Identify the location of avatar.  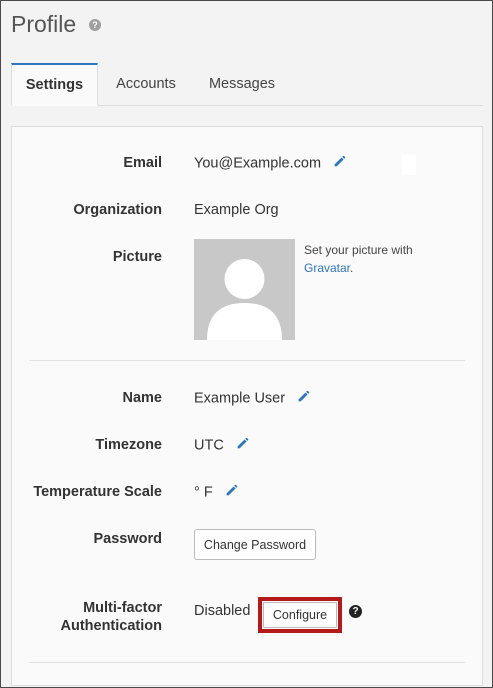
(244, 289).